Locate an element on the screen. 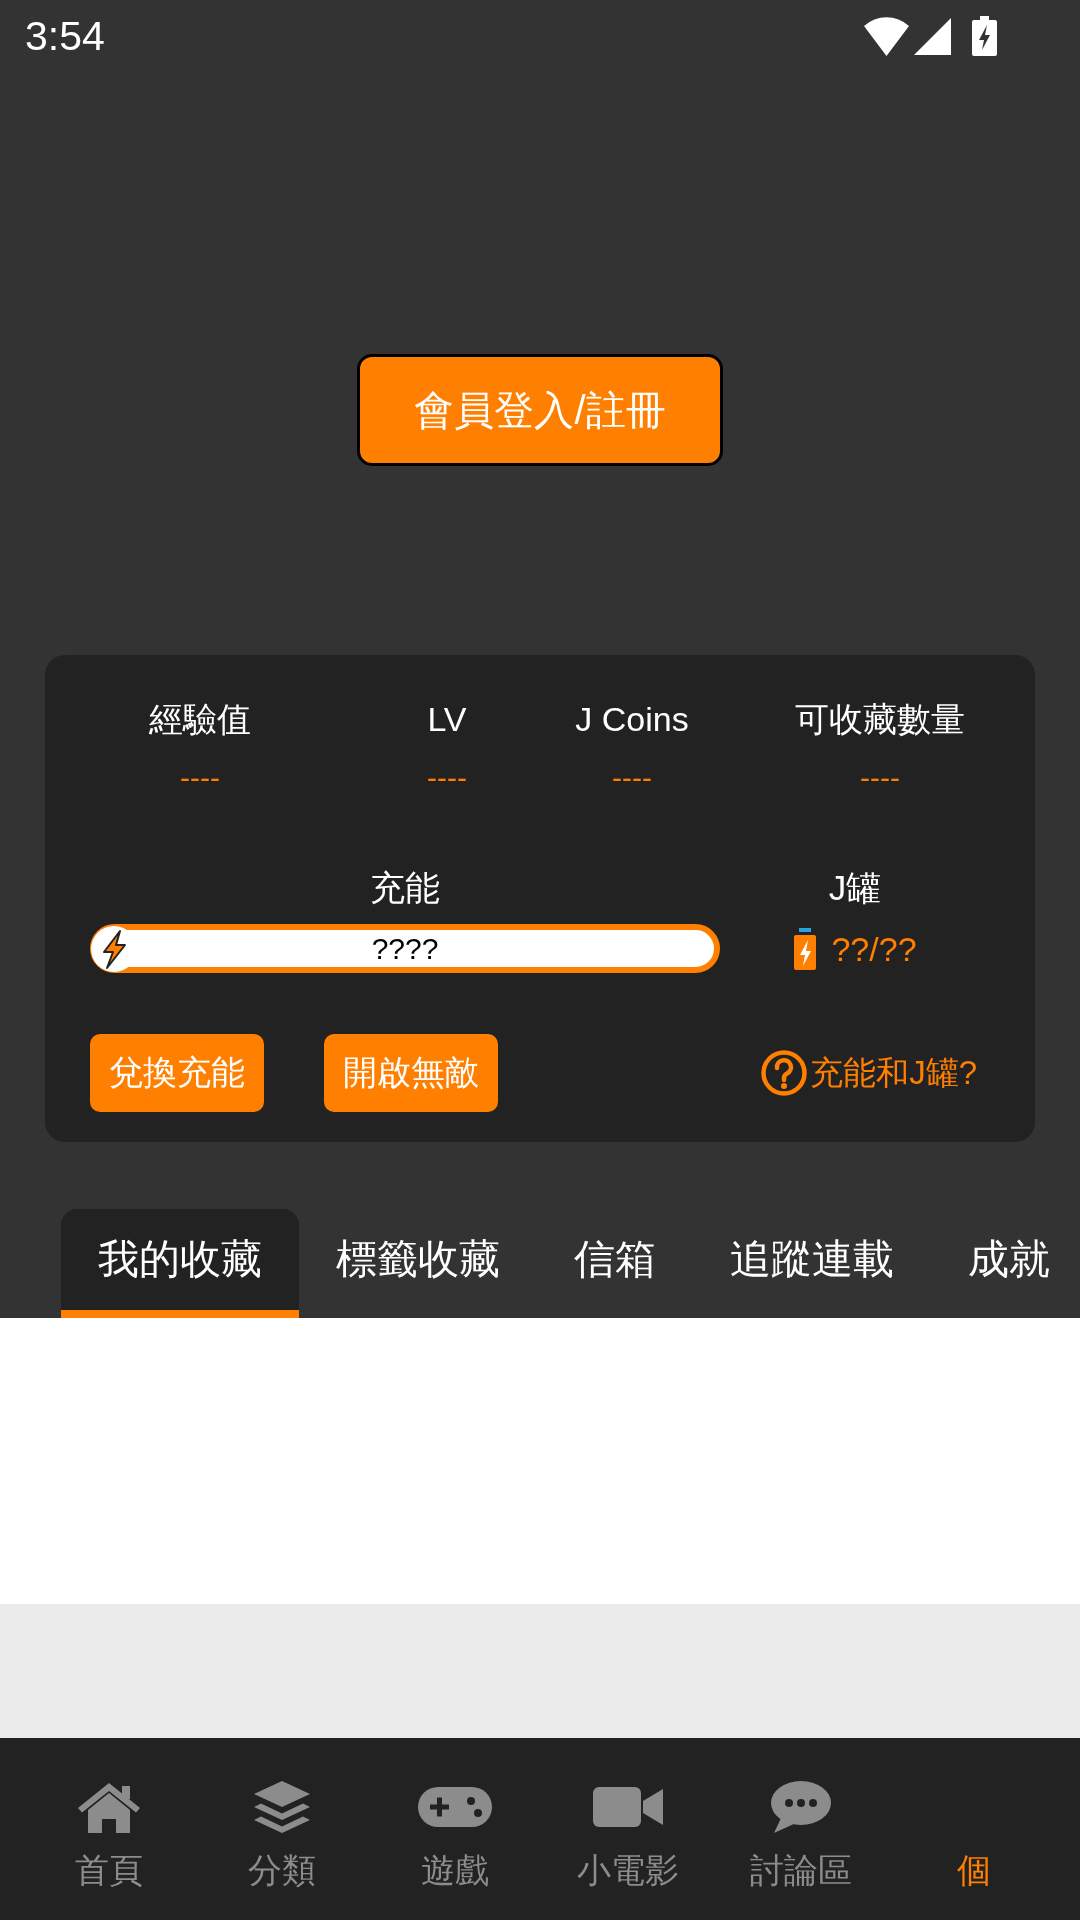 The image size is (1080, 1920). nav-item: 遊戲 is located at coordinates (454, 1833).